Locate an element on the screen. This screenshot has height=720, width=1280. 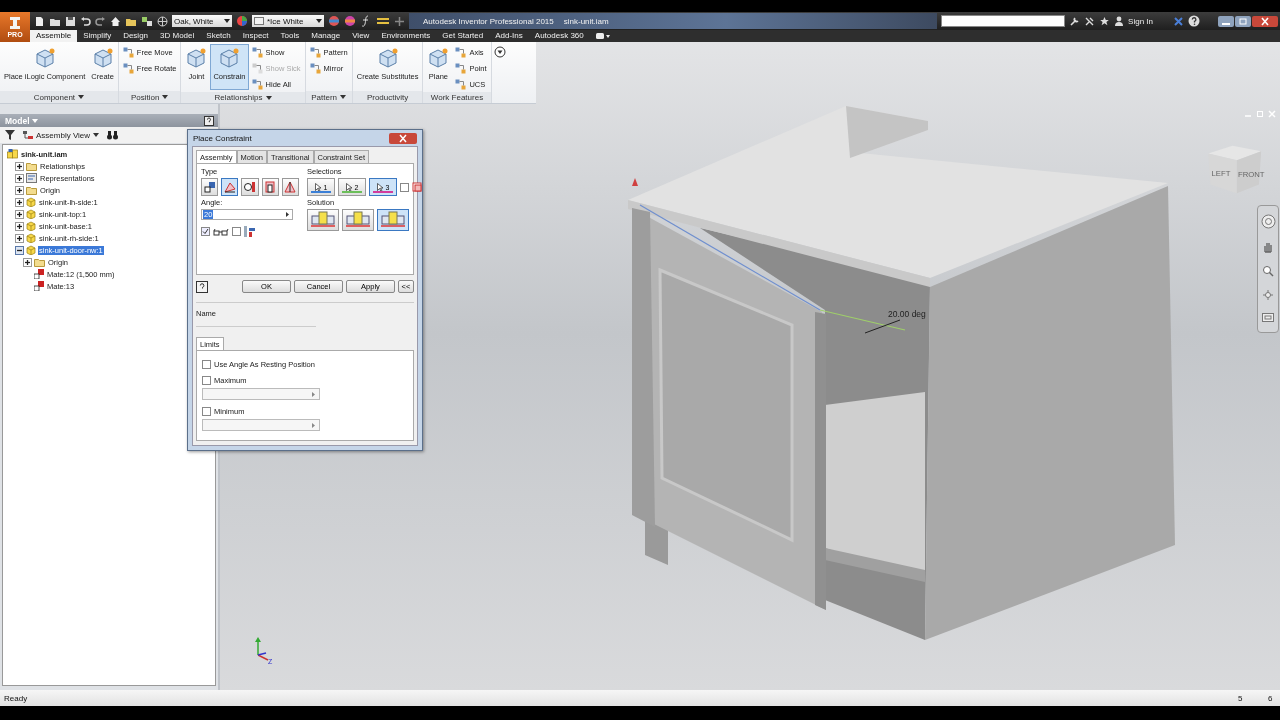
globe-icon is located at coordinates (162, 21).